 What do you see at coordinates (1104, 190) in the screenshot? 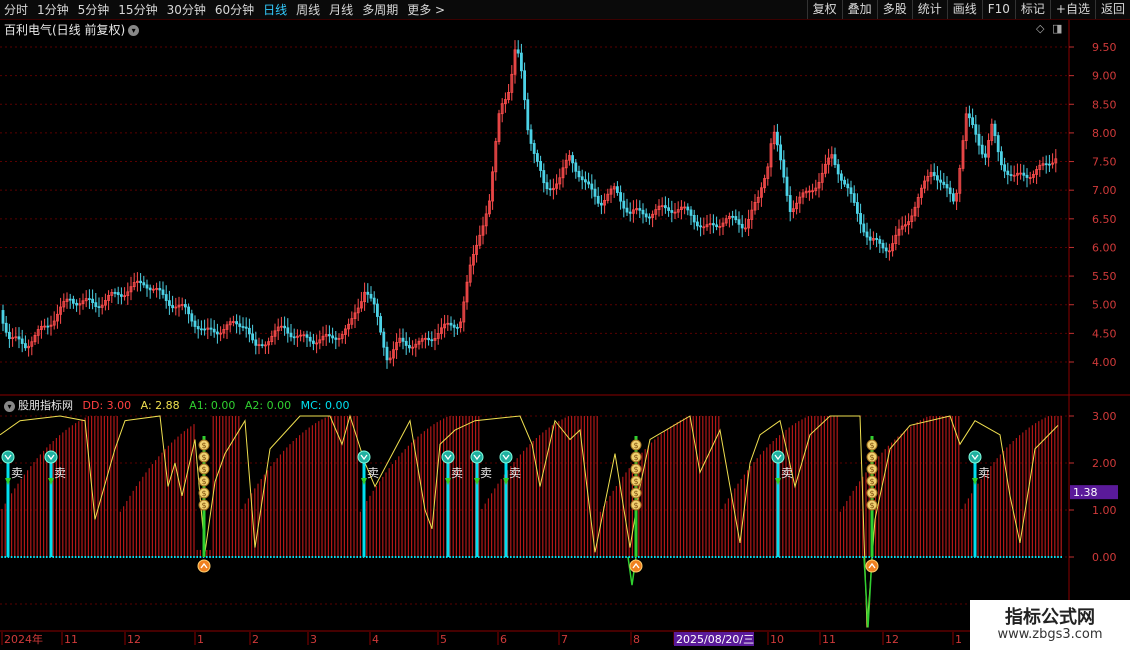
I see `price-tick-label: 7.00` at bounding box center [1104, 190].